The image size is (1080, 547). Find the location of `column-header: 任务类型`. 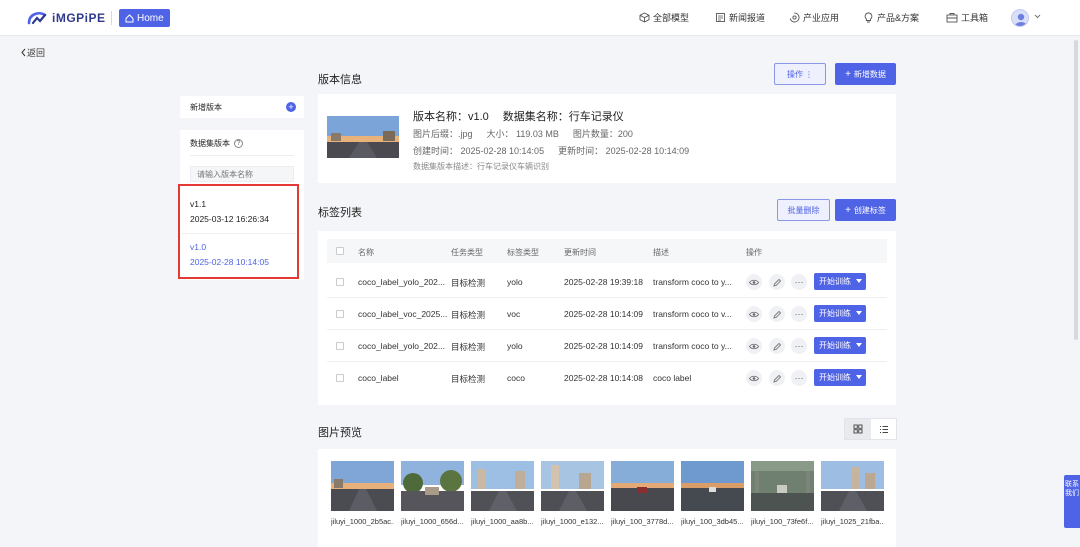

column-header: 任务类型 is located at coordinates (467, 252).